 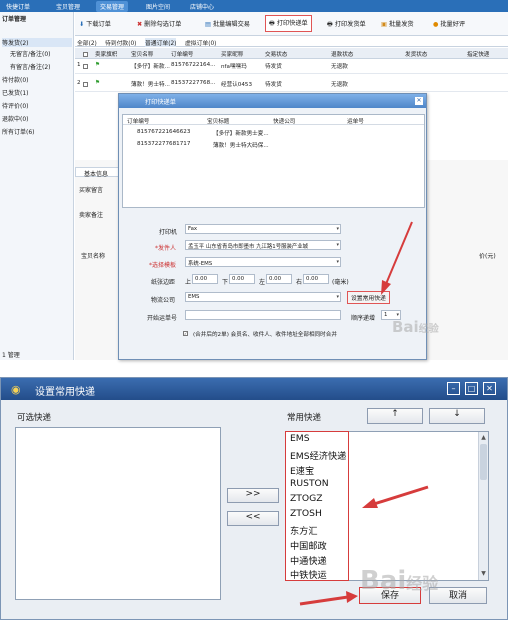 I want to click on annotation-arrows-bottom, so click(x=364, y=545).